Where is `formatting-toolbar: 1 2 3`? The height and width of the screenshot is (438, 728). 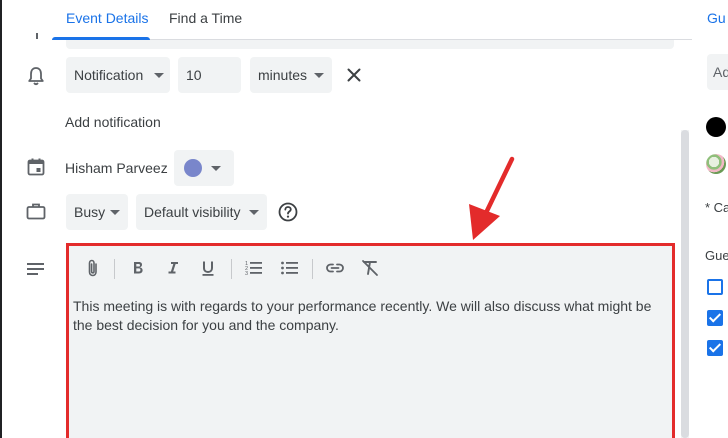 formatting-toolbar: 1 2 3 is located at coordinates (370, 268).